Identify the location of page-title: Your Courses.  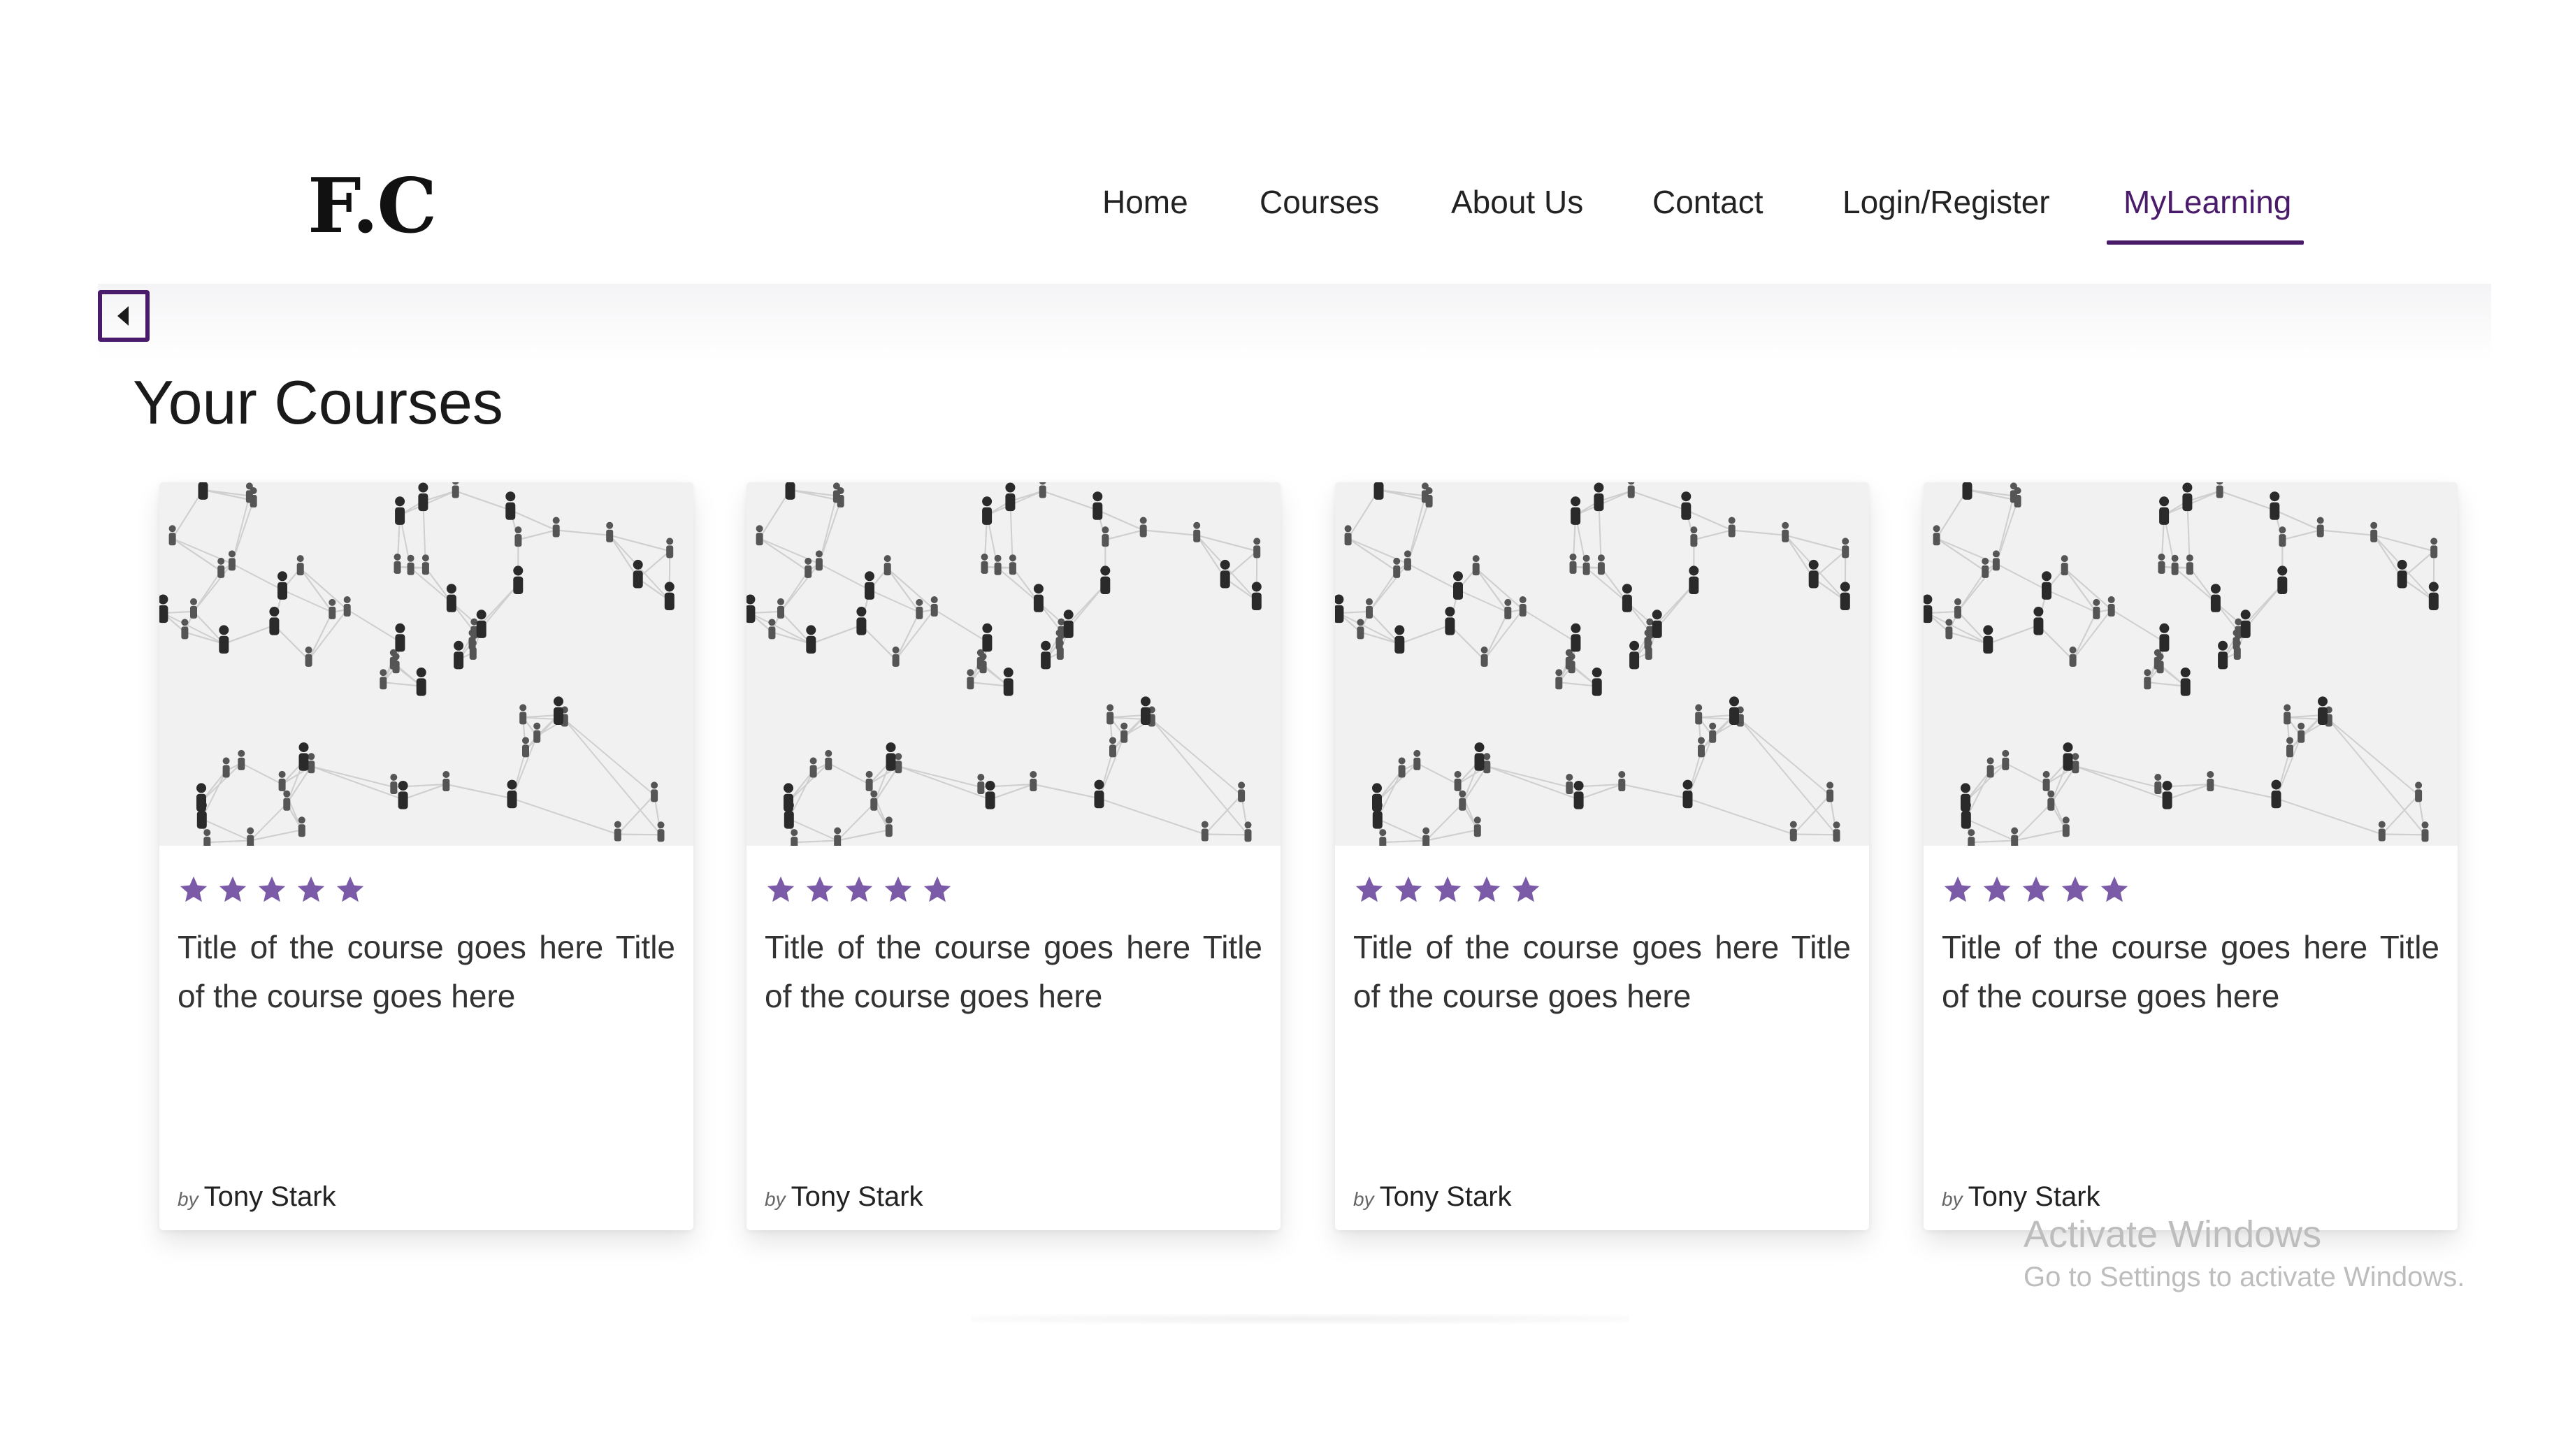
(318, 402).